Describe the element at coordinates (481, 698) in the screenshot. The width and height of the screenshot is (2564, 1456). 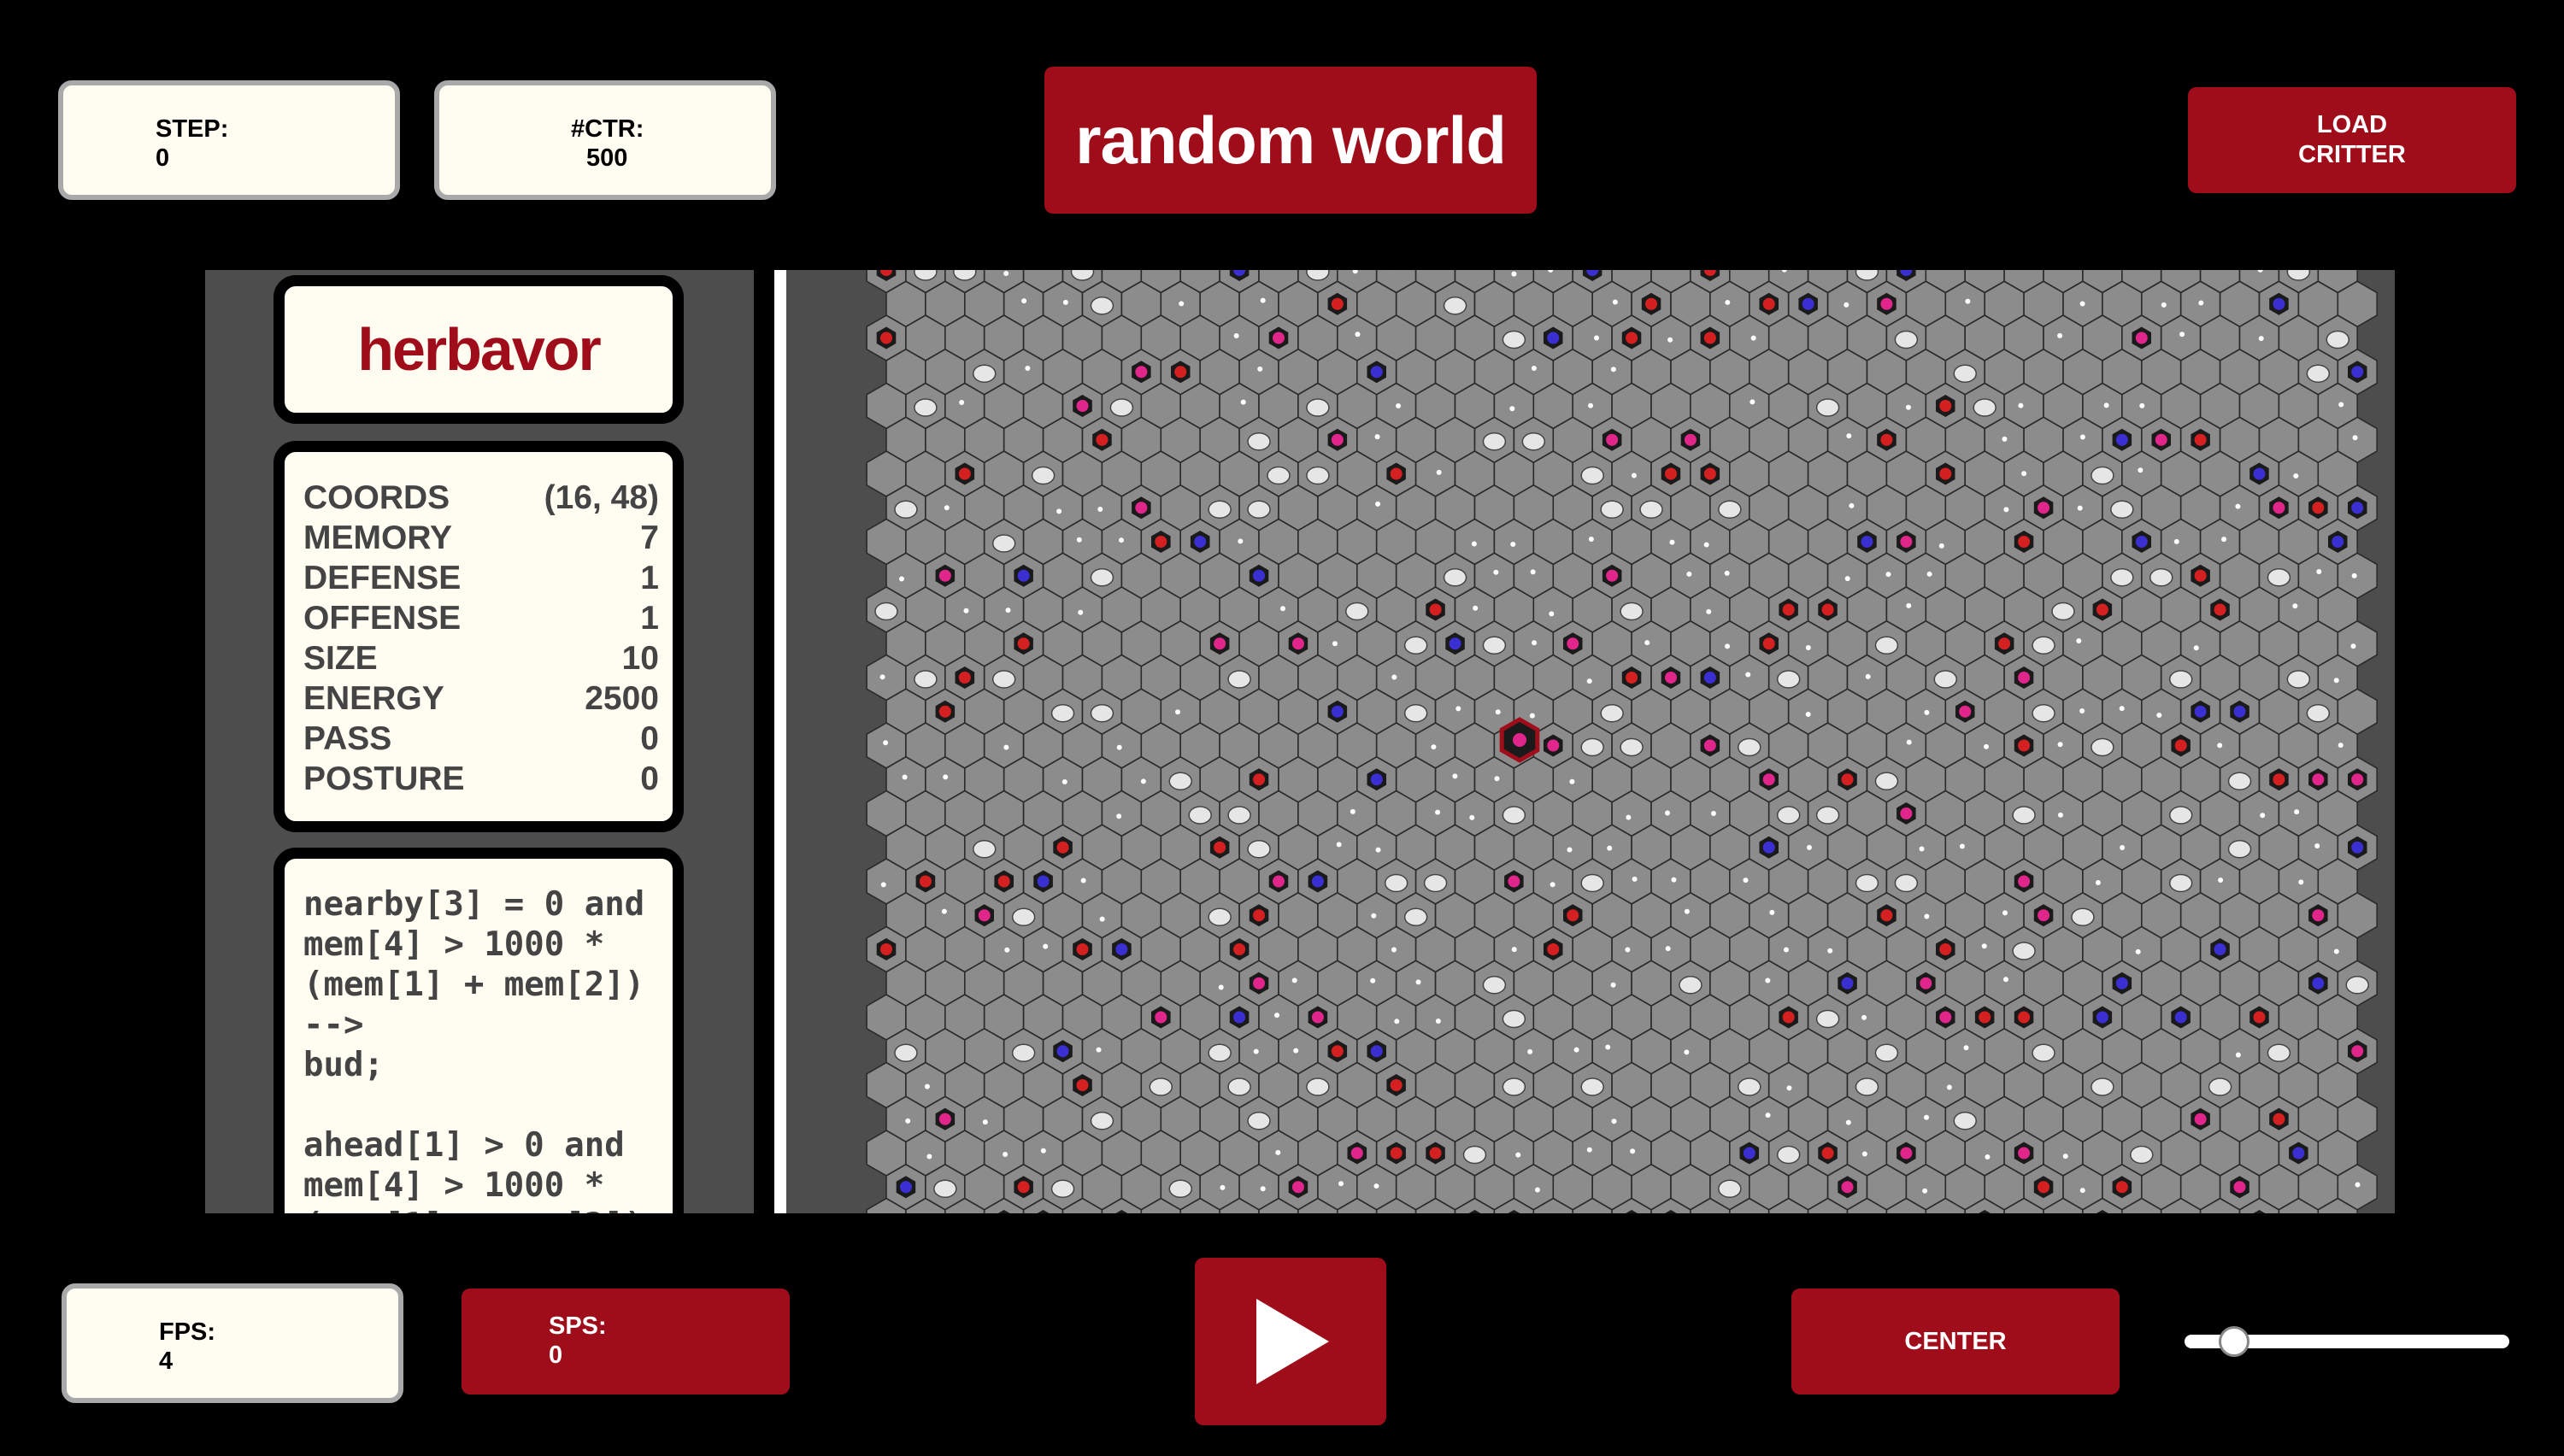
I see `stat-row-energy: ENERGY 2500` at that location.